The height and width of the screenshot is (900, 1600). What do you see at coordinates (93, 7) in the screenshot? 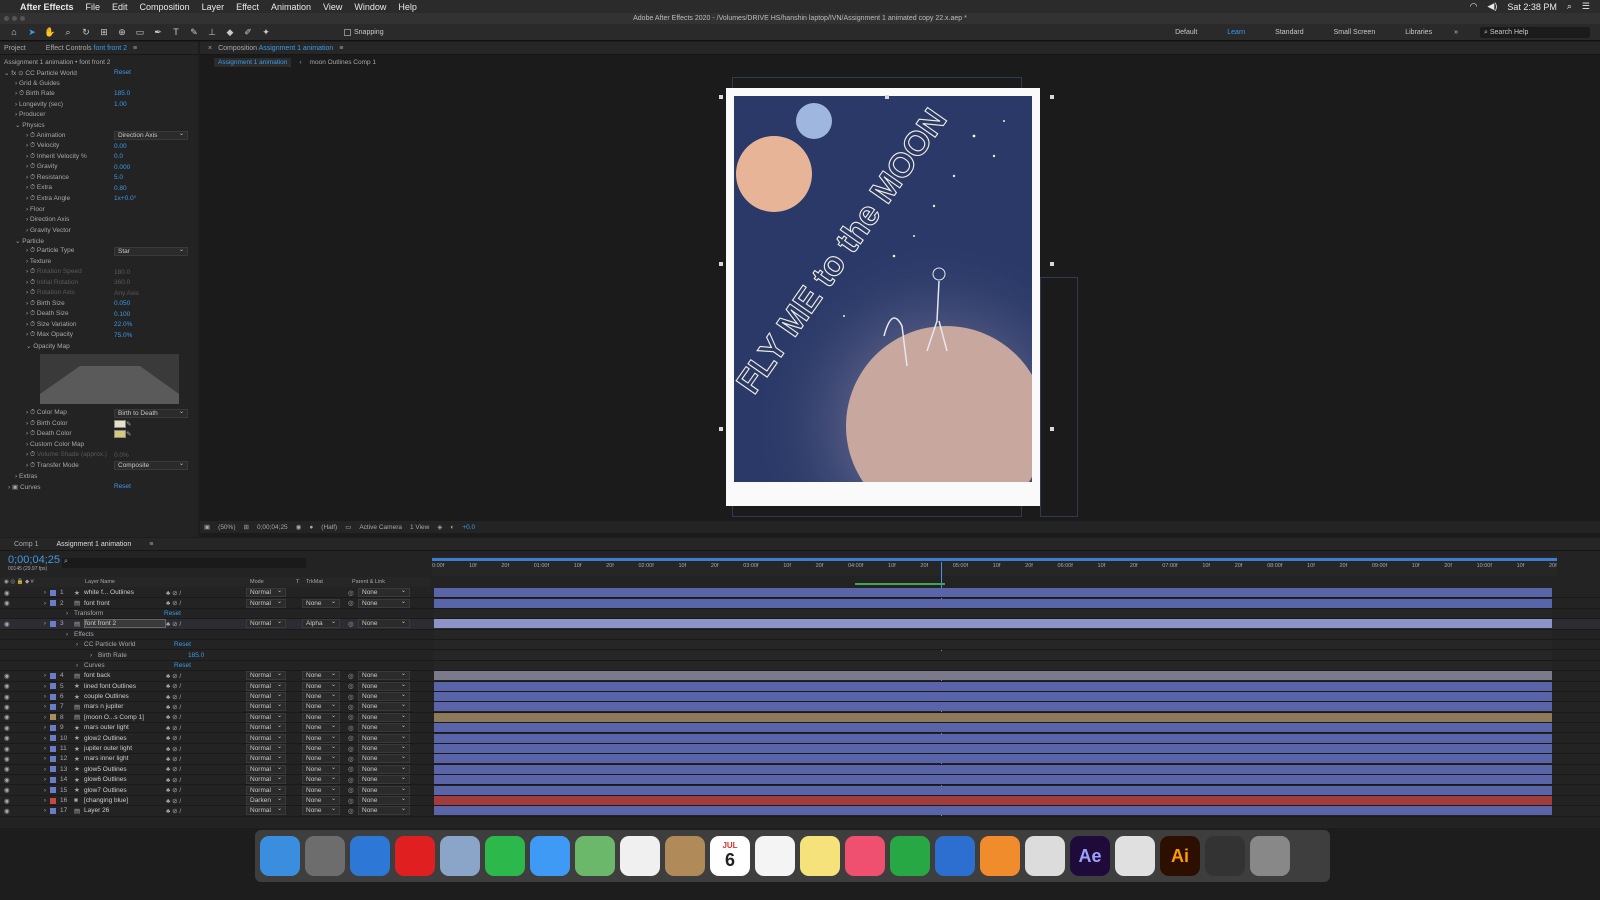
I see `menu-file: File` at bounding box center [93, 7].